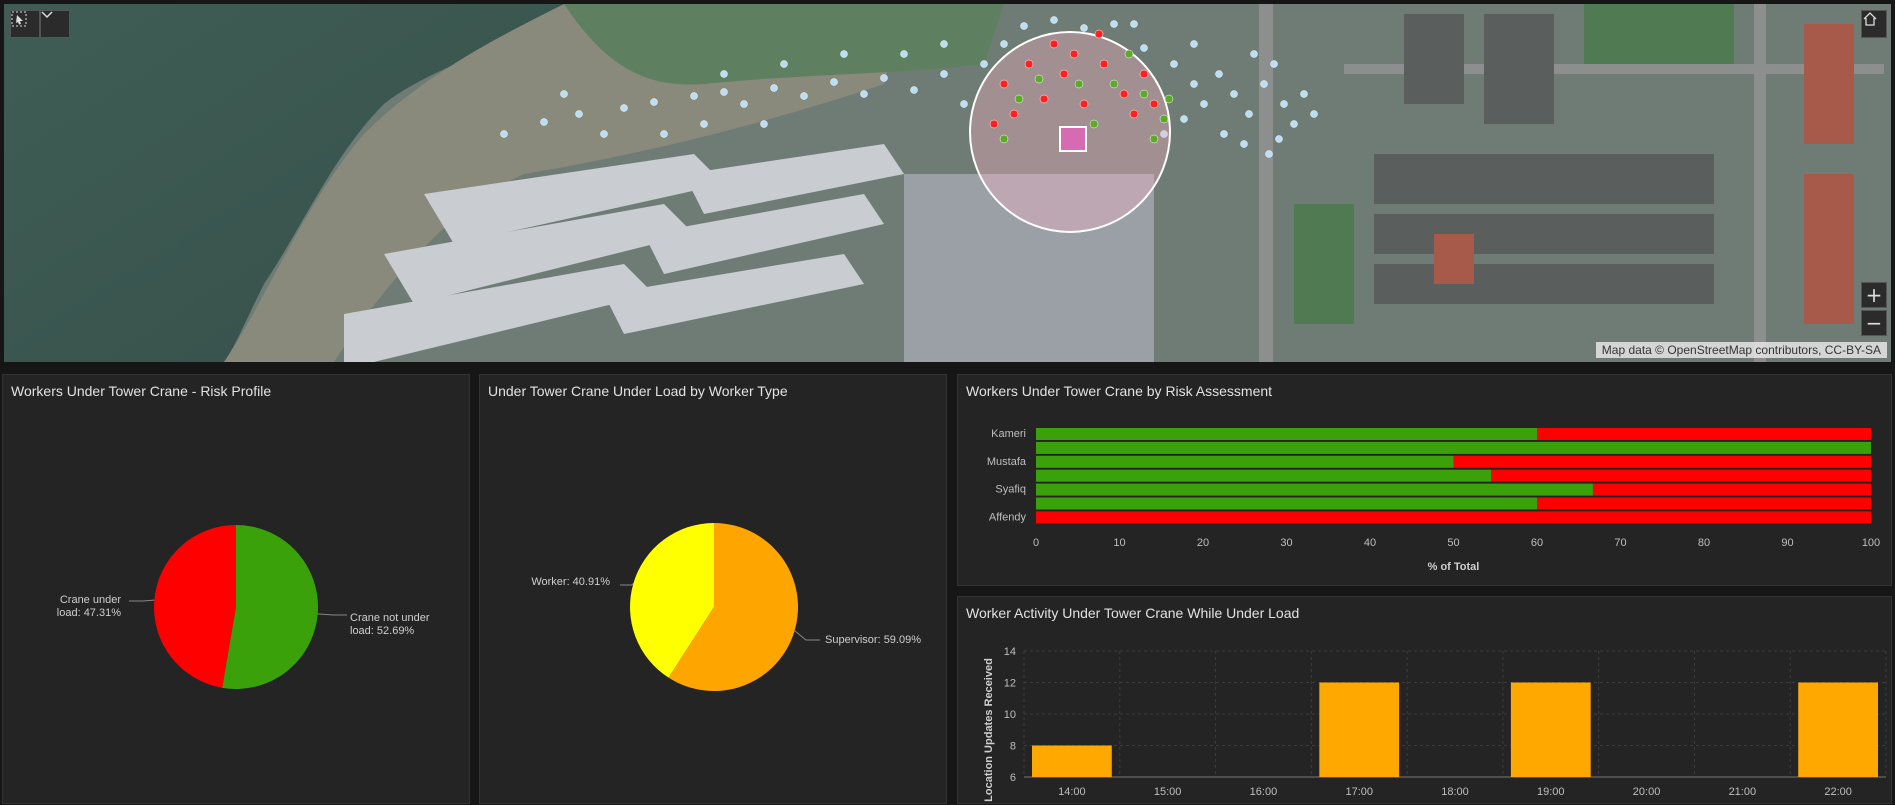  I want to click on x-tick-label: 80, so click(1704, 543).